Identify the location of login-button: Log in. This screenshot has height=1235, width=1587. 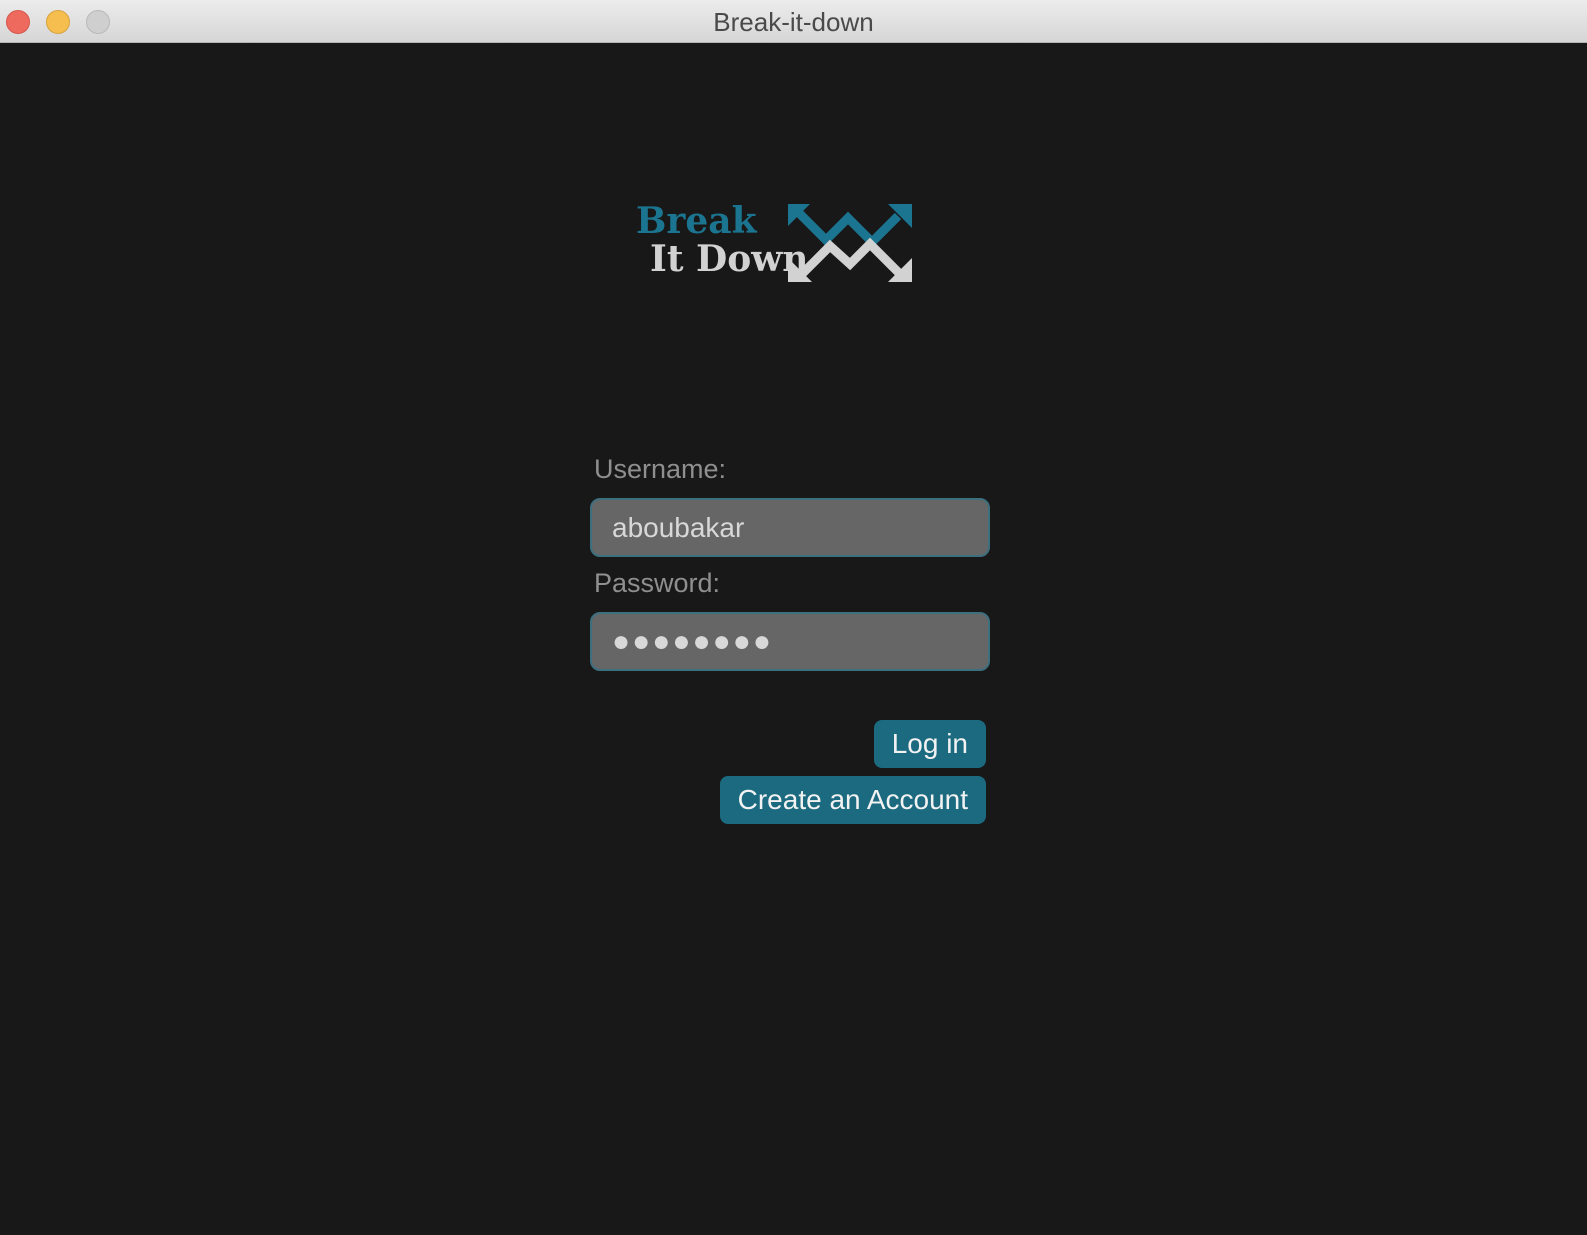
(929, 744).